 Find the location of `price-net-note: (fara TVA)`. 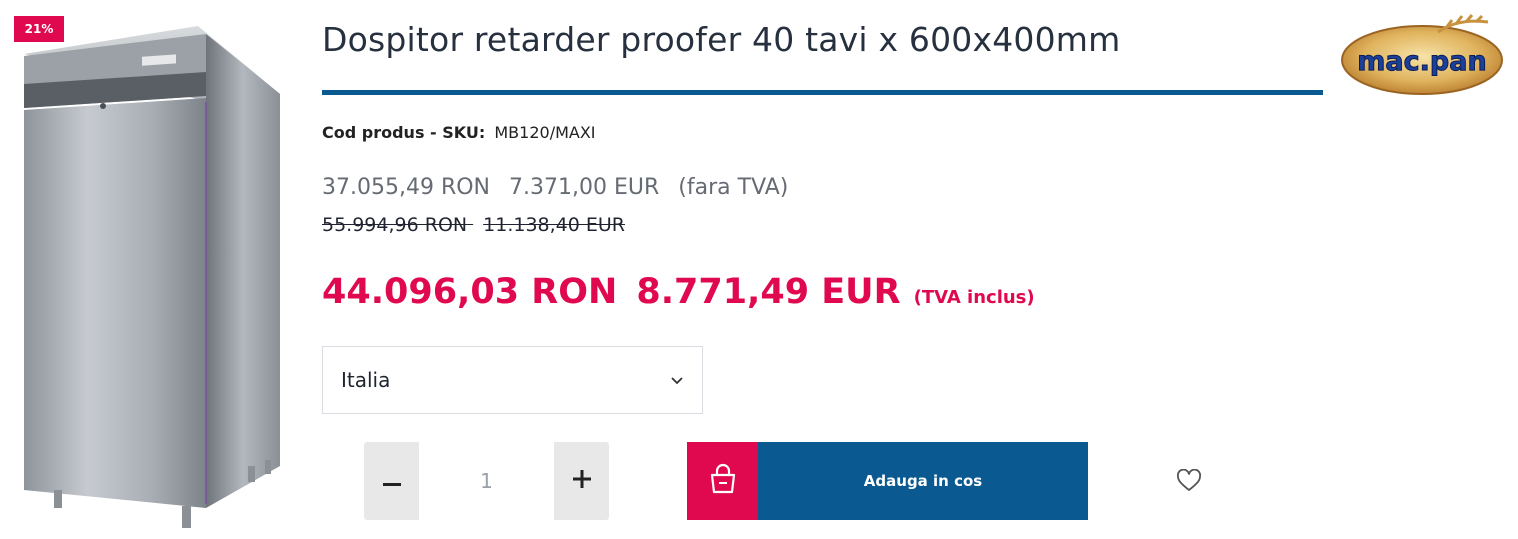

price-net-note: (fara TVA) is located at coordinates (733, 187).